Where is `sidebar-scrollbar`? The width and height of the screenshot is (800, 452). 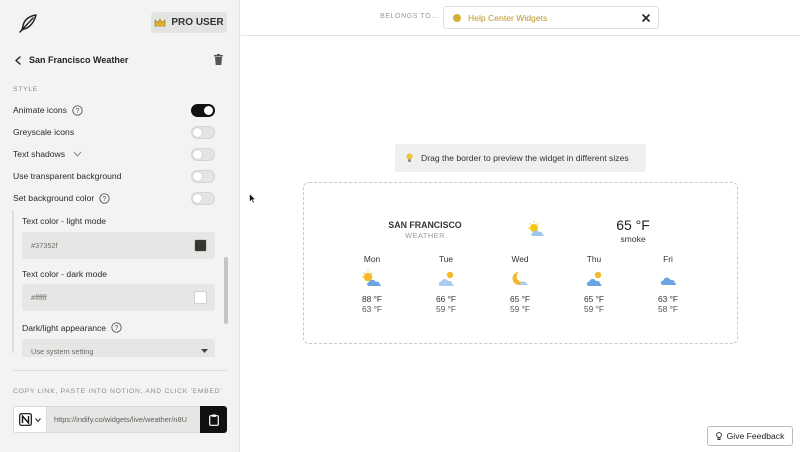
sidebar-scrollbar is located at coordinates (226, 290).